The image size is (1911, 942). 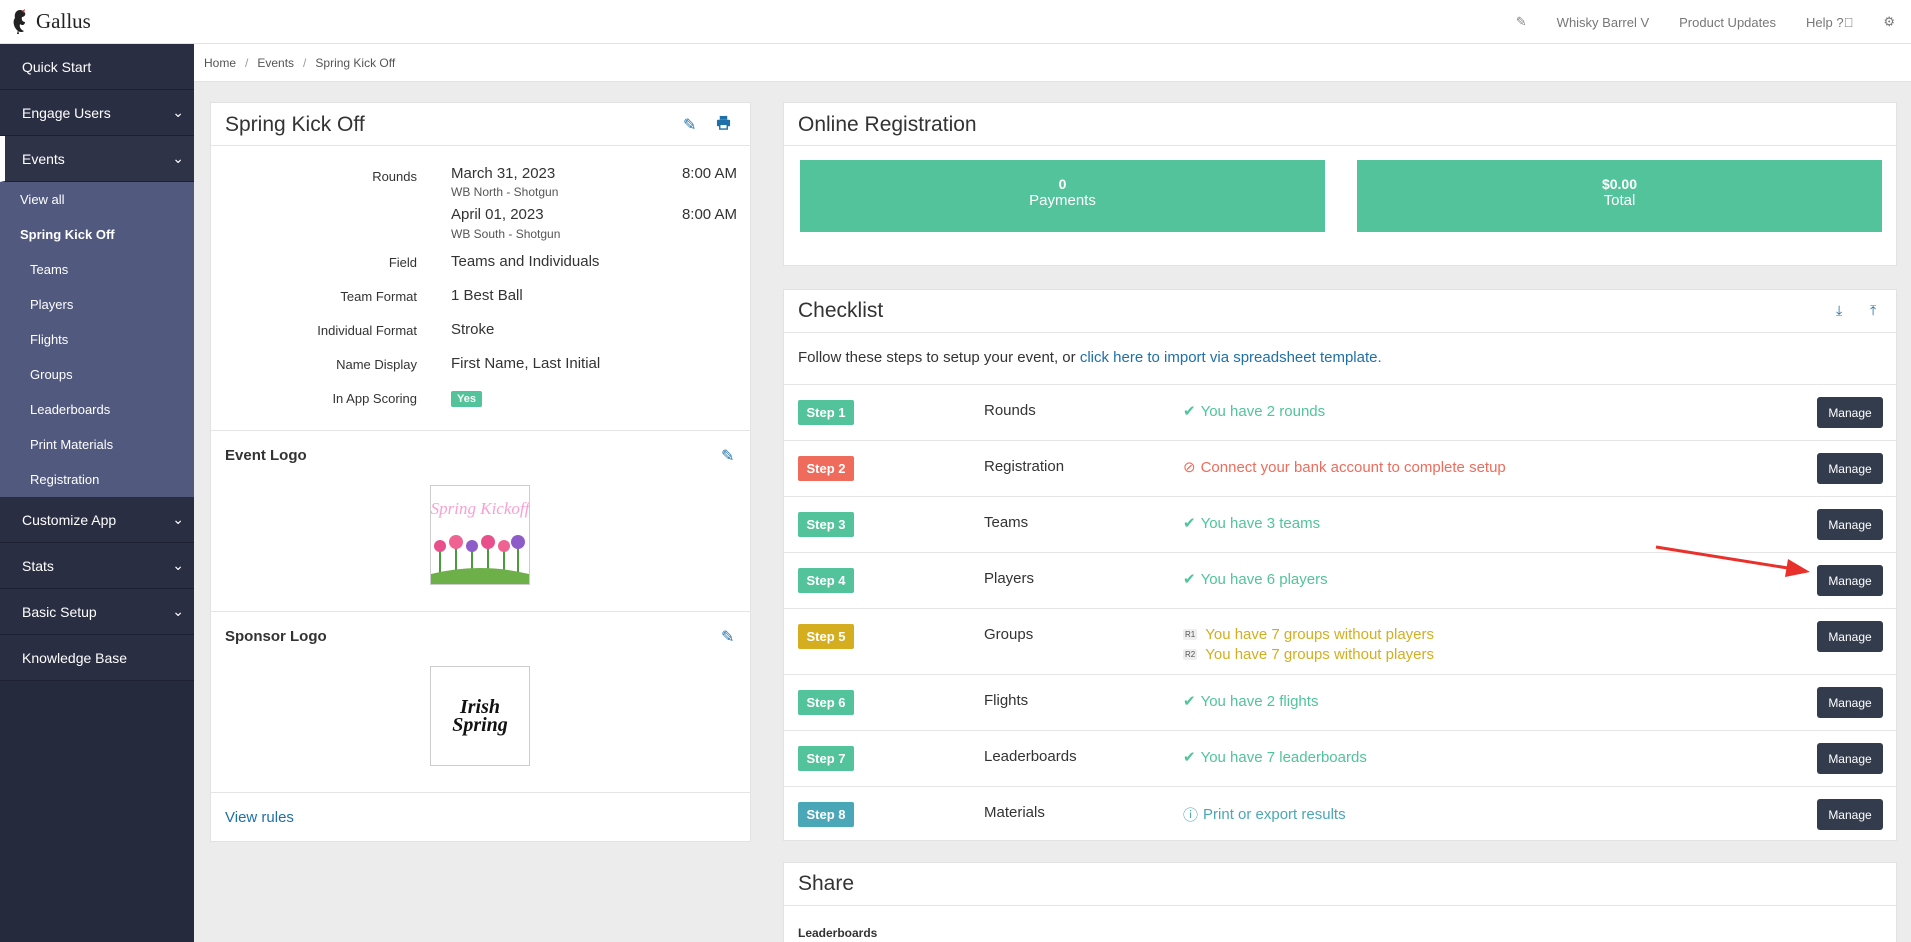 I want to click on manage-materials-button: Manage, so click(x=1850, y=814).